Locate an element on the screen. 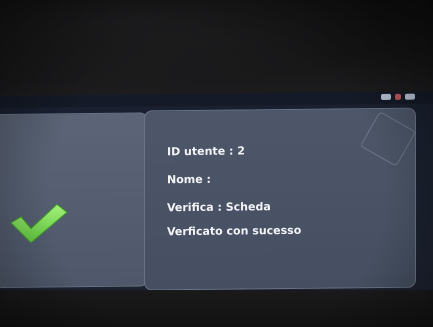 The width and height of the screenshot is (433, 327). network-icon is located at coordinates (386, 97).